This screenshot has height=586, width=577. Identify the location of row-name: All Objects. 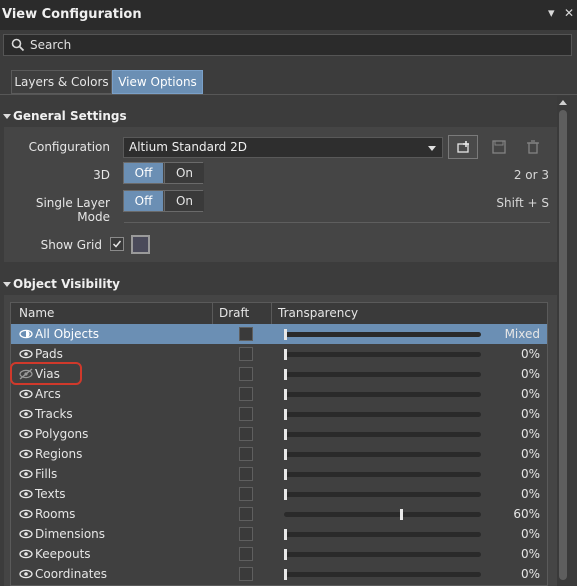
(67, 334).